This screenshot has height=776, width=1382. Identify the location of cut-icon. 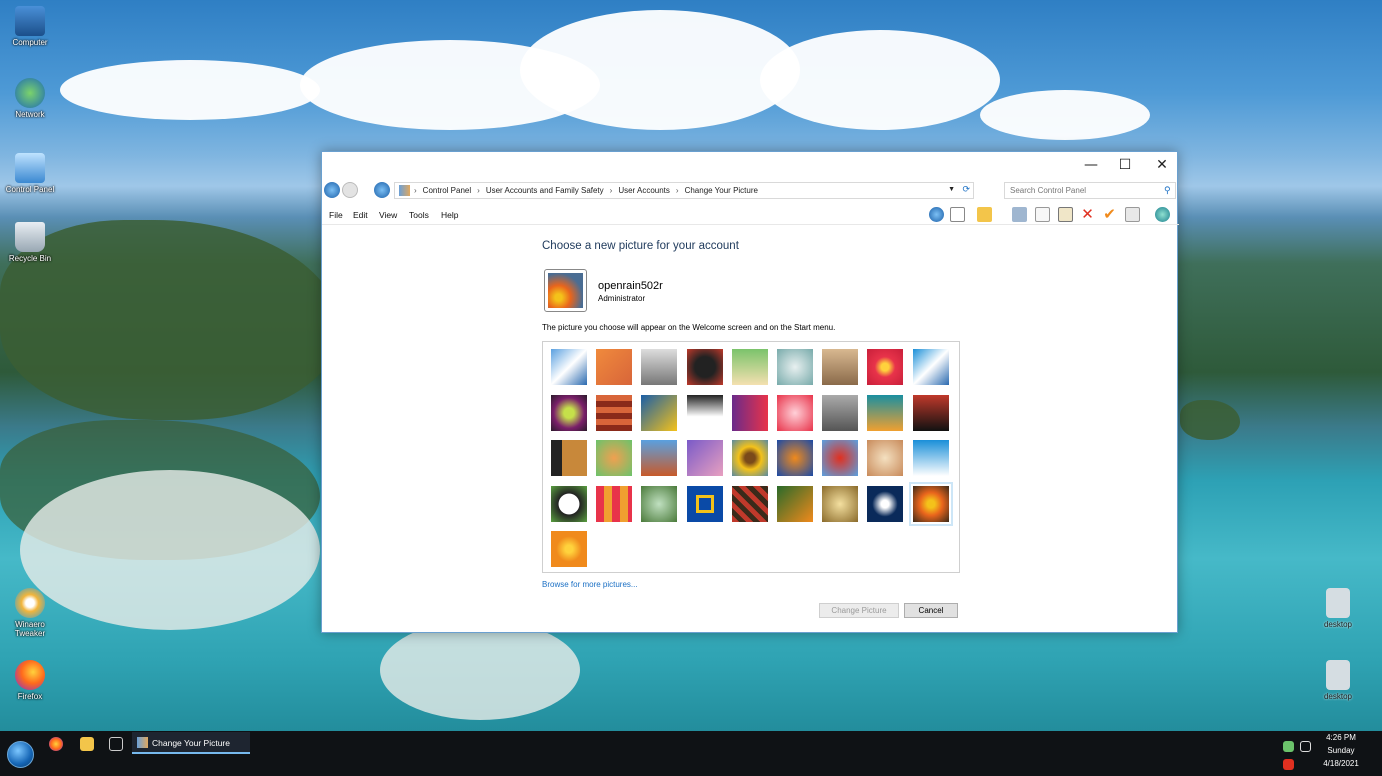
(1019, 214).